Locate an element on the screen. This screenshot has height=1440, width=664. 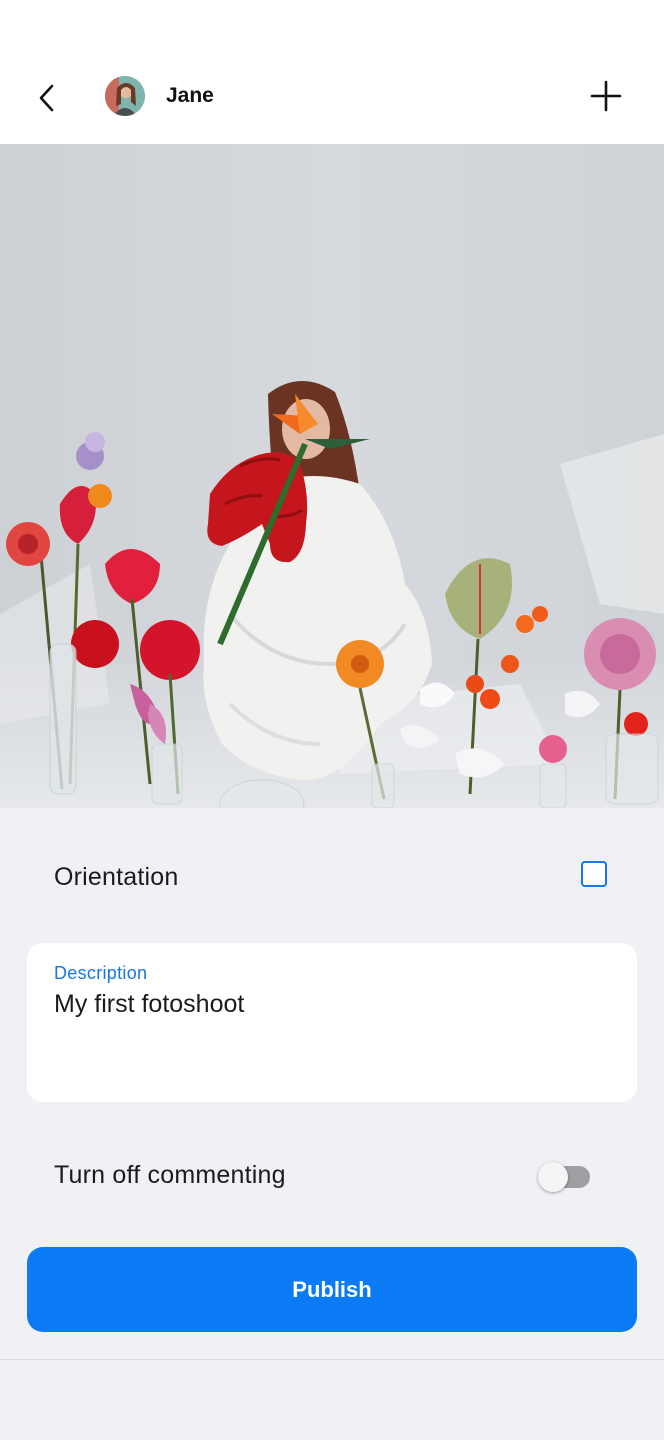
bottom-divider is located at coordinates (332, 1359).